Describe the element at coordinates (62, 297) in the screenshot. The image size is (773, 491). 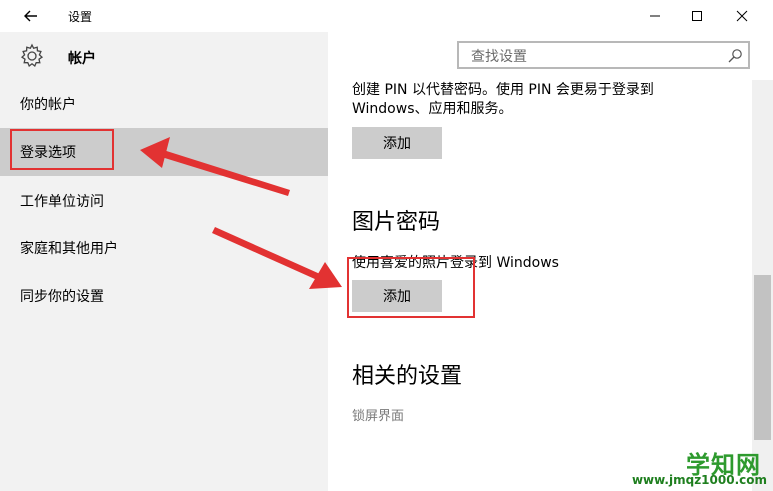
I see `sidebar-item-label: 同步你的设置` at that location.